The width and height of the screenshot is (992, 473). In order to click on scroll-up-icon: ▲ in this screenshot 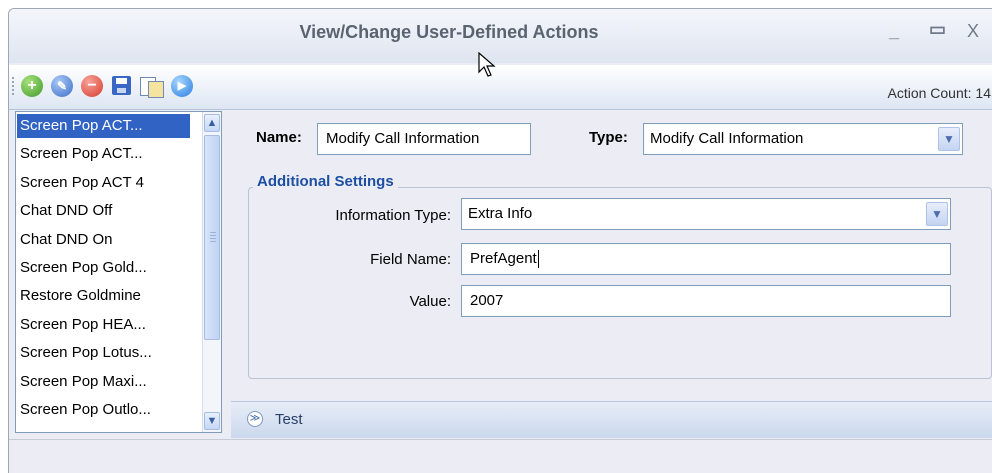, I will do `click(212, 123)`.